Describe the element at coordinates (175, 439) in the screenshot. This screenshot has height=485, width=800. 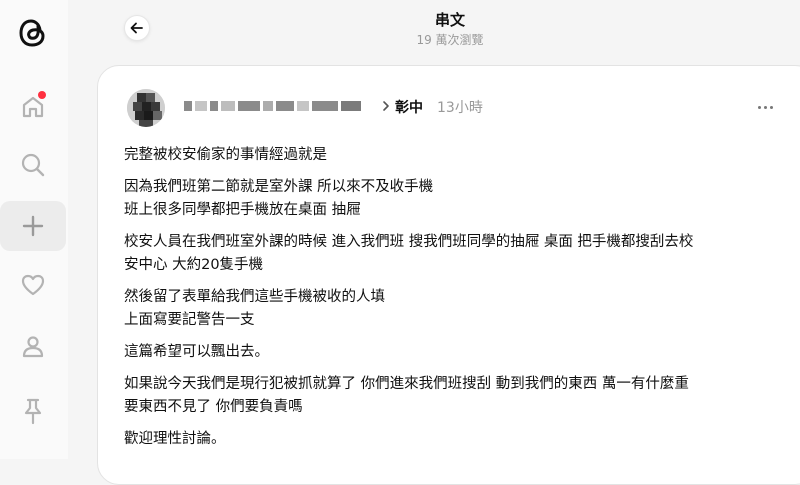
I see `post-line: 歡迎理性討論。` at that location.